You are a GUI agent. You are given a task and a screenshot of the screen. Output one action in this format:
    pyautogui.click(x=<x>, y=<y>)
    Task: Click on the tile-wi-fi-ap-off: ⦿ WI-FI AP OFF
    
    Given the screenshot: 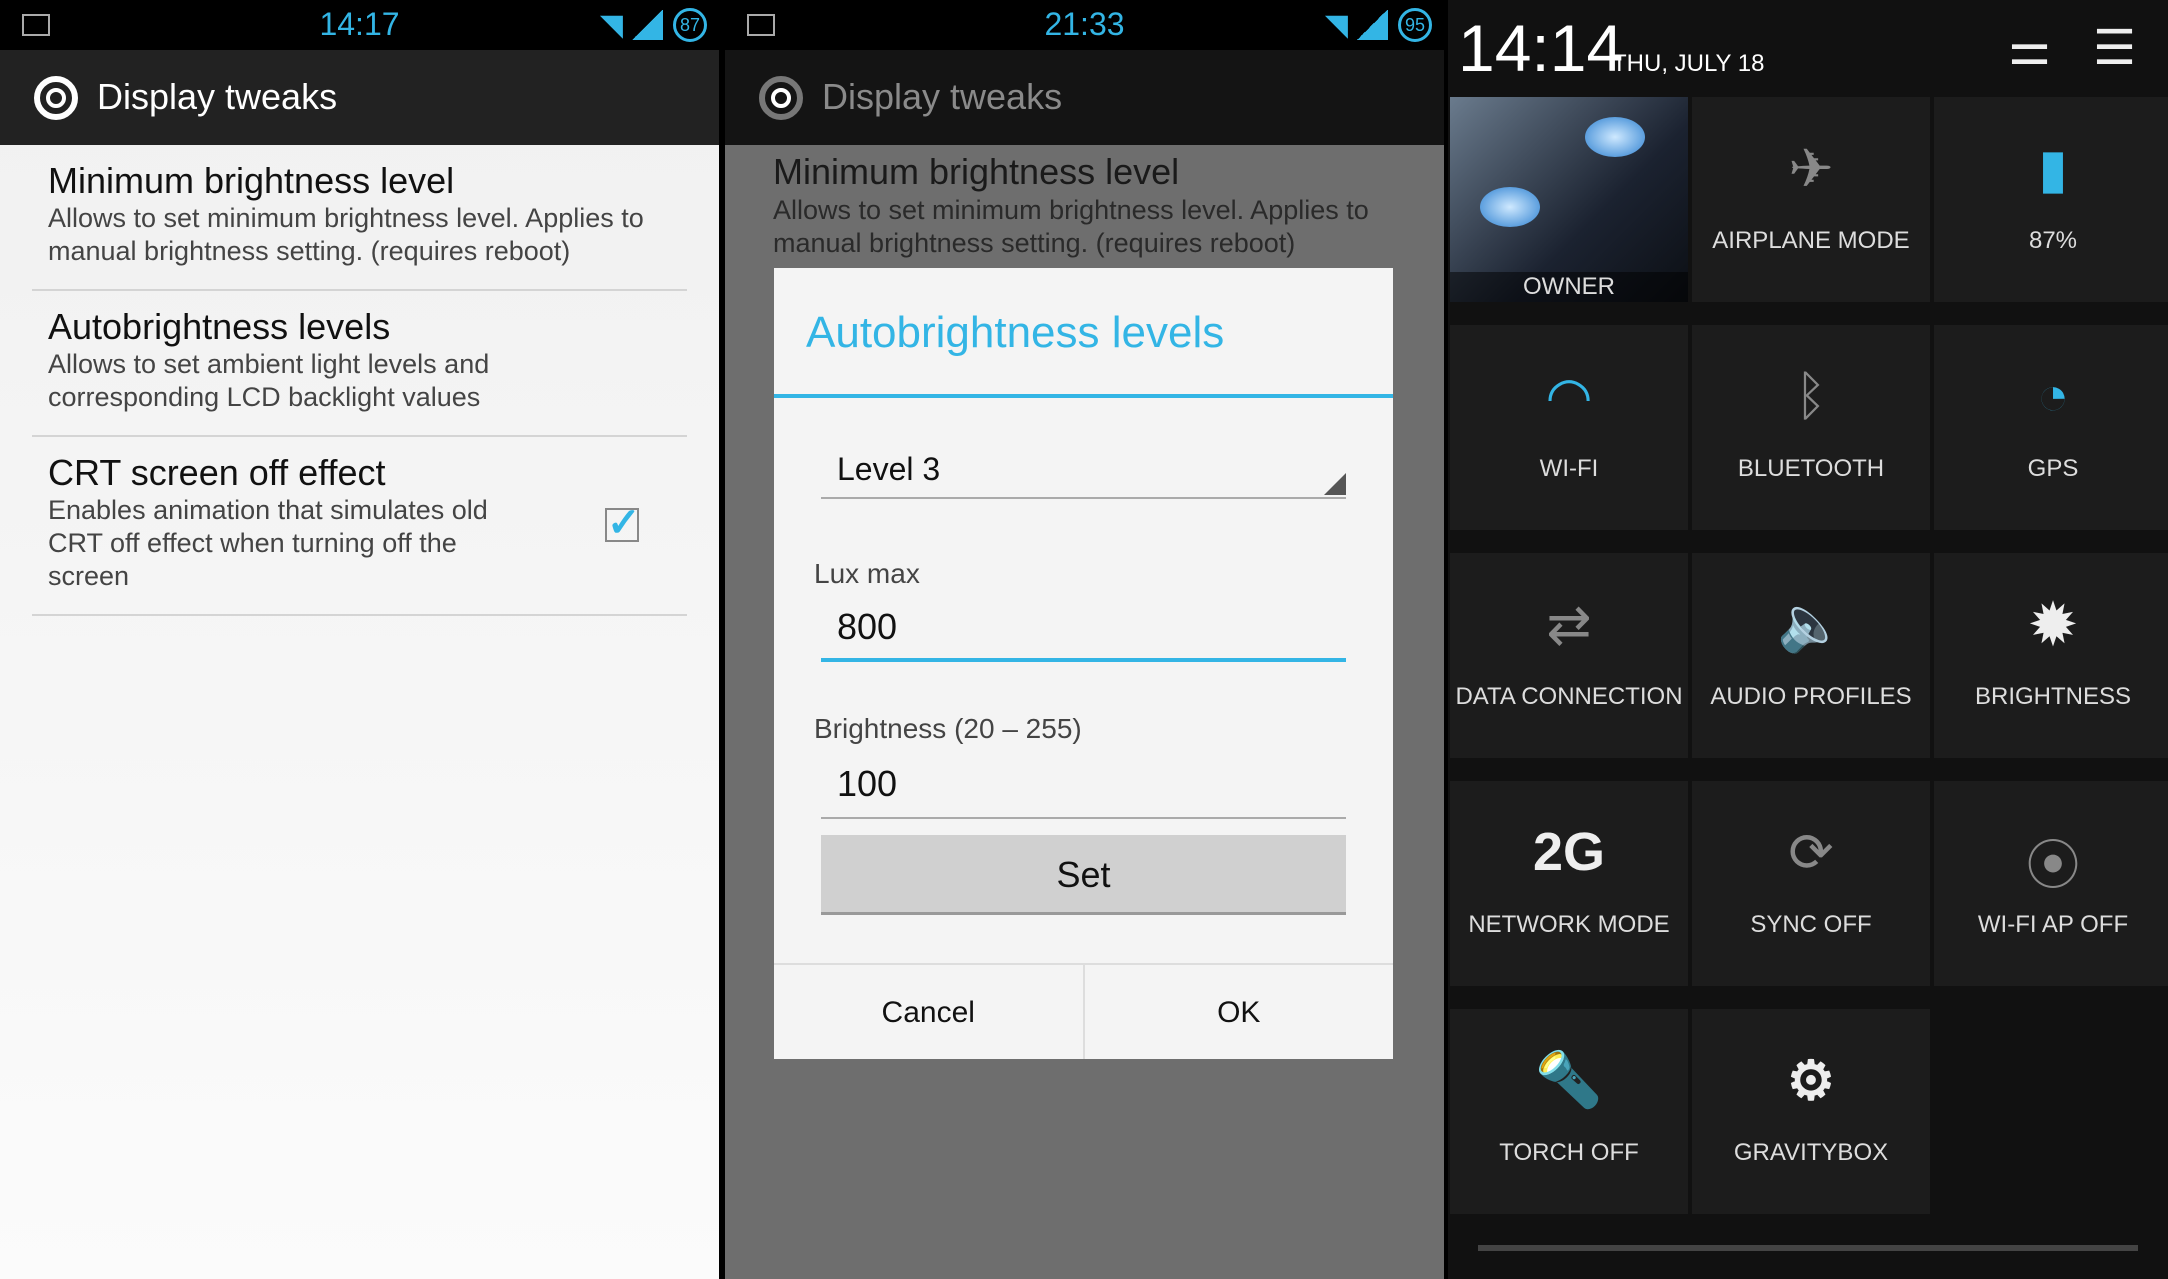 What is the action you would take?
    pyautogui.click(x=2051, y=883)
    